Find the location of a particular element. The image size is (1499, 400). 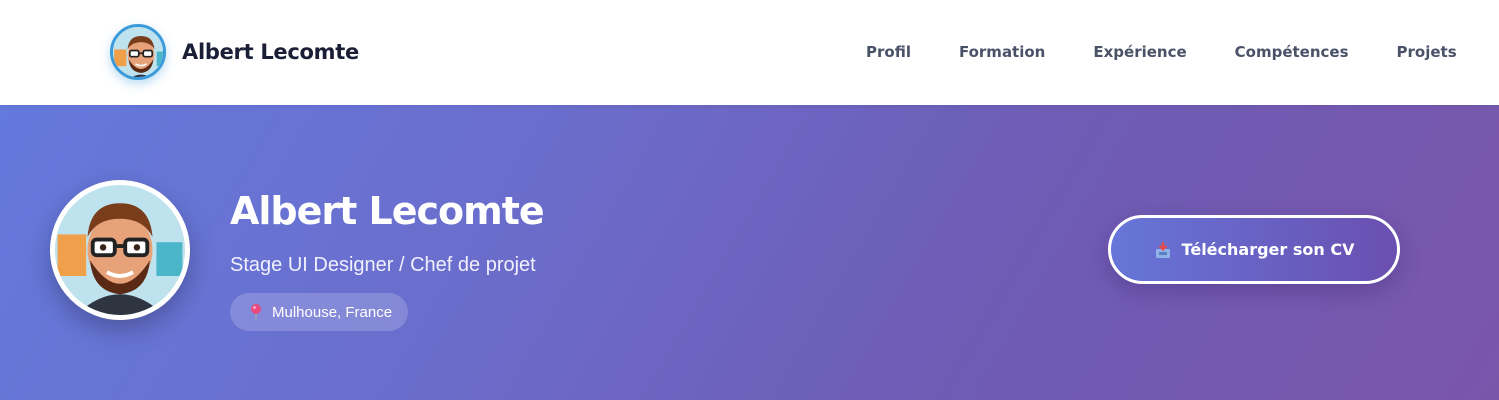

brand: Albert Lecomte is located at coordinates (234, 52).